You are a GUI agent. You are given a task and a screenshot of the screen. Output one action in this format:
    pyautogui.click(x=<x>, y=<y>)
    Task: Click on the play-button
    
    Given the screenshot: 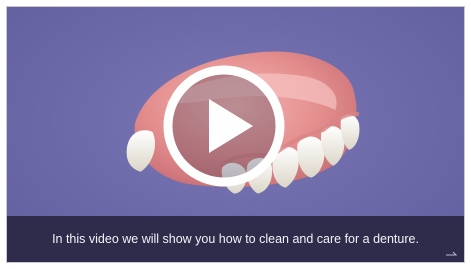 What is the action you would take?
    pyautogui.click(x=224, y=126)
    